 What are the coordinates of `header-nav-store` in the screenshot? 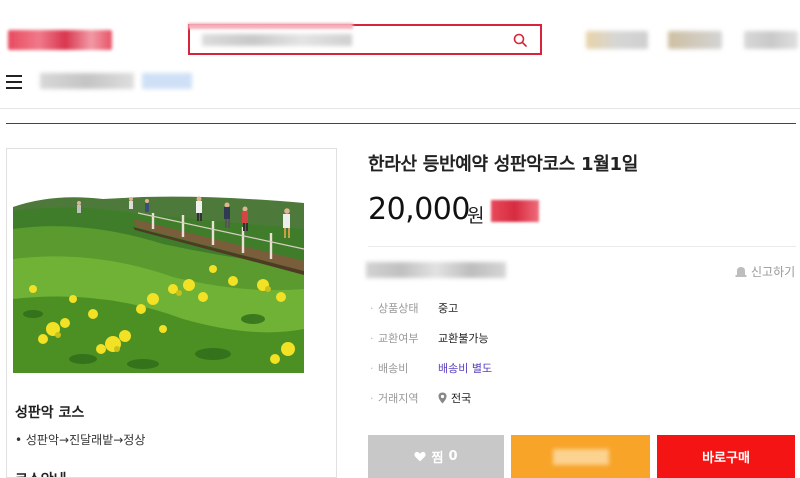 It's located at (695, 40).